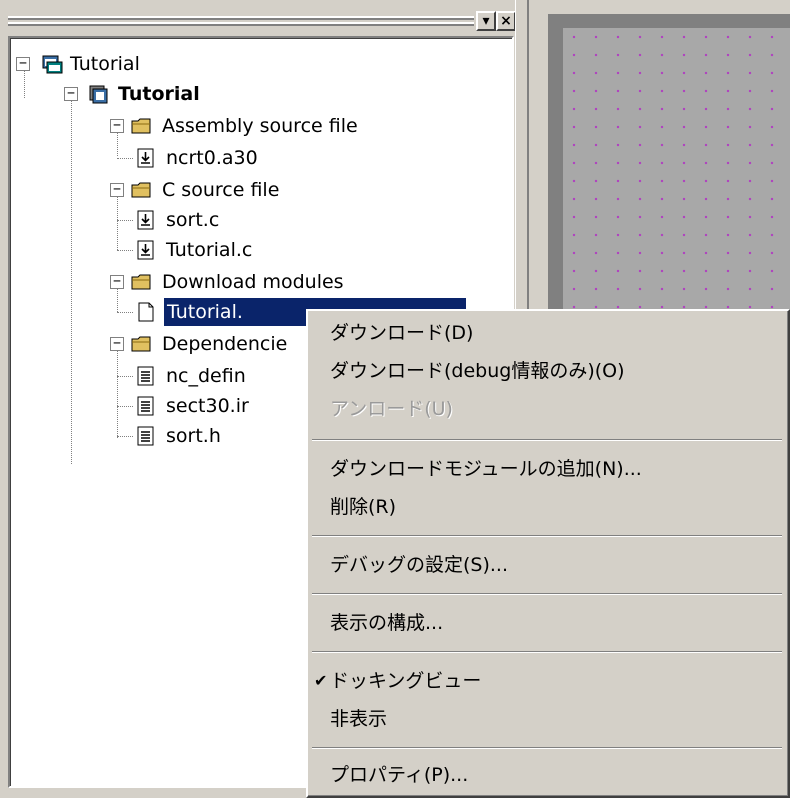 This screenshot has width=790, height=798. Describe the element at coordinates (391, 409) in the screenshot. I see `menu-item-unload: アンロード(U)` at that location.